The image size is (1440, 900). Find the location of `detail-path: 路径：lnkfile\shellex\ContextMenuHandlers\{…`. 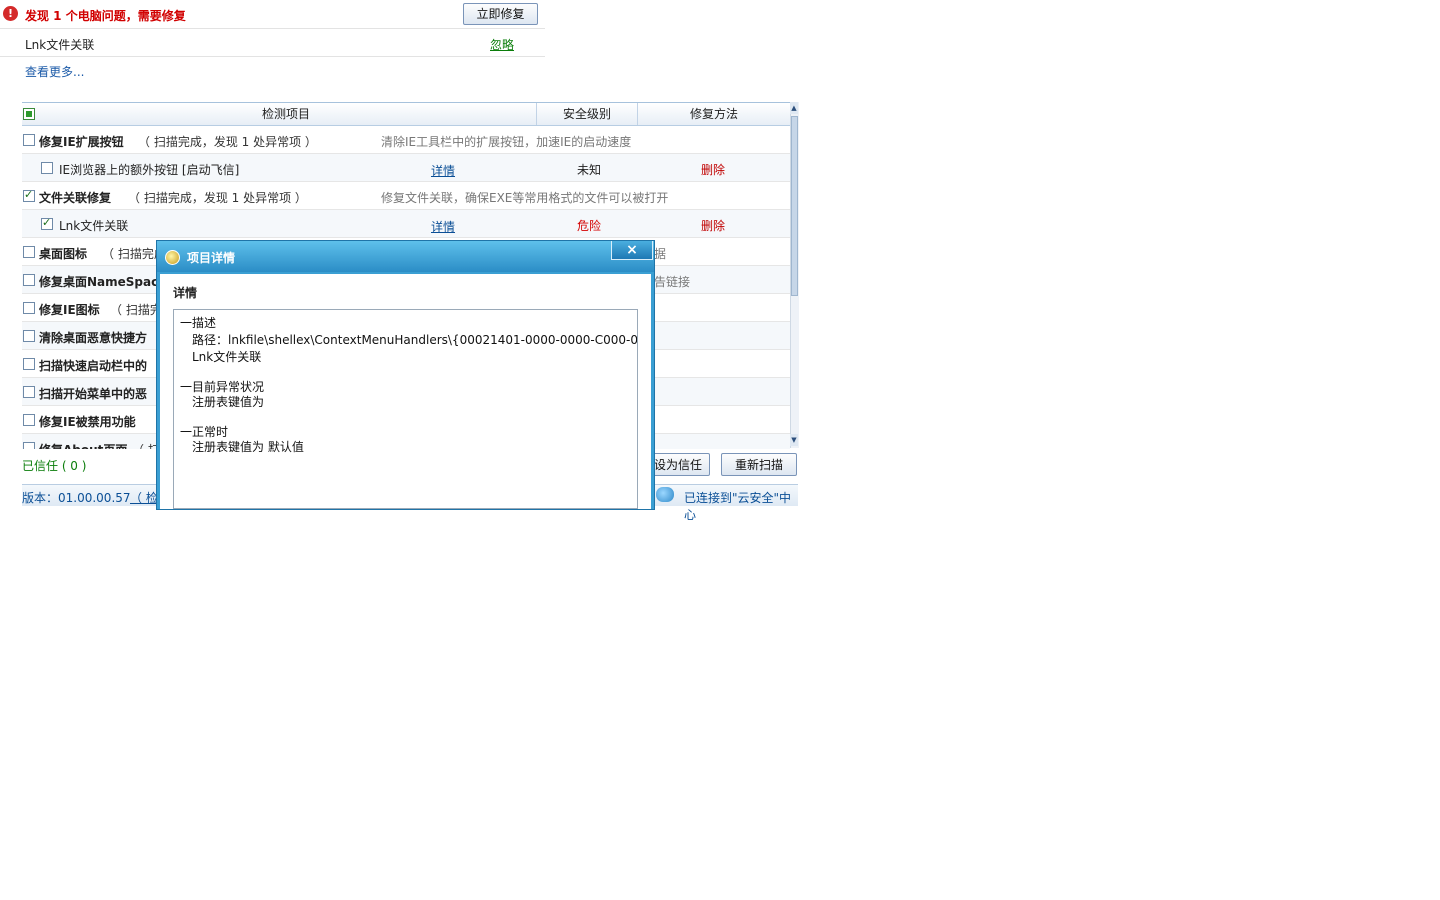

detail-path: 路径：lnkfile\shellex\ContextMenuHandlers\{… is located at coordinates (415, 340).